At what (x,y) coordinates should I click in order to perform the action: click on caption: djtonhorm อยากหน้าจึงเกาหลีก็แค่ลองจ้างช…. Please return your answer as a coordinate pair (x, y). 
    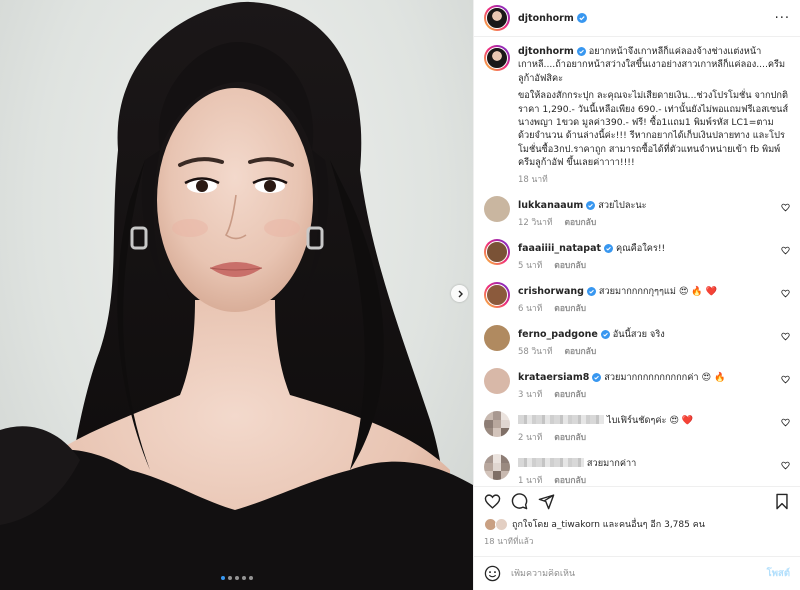
    Looking at the image, I should click on (637, 116).